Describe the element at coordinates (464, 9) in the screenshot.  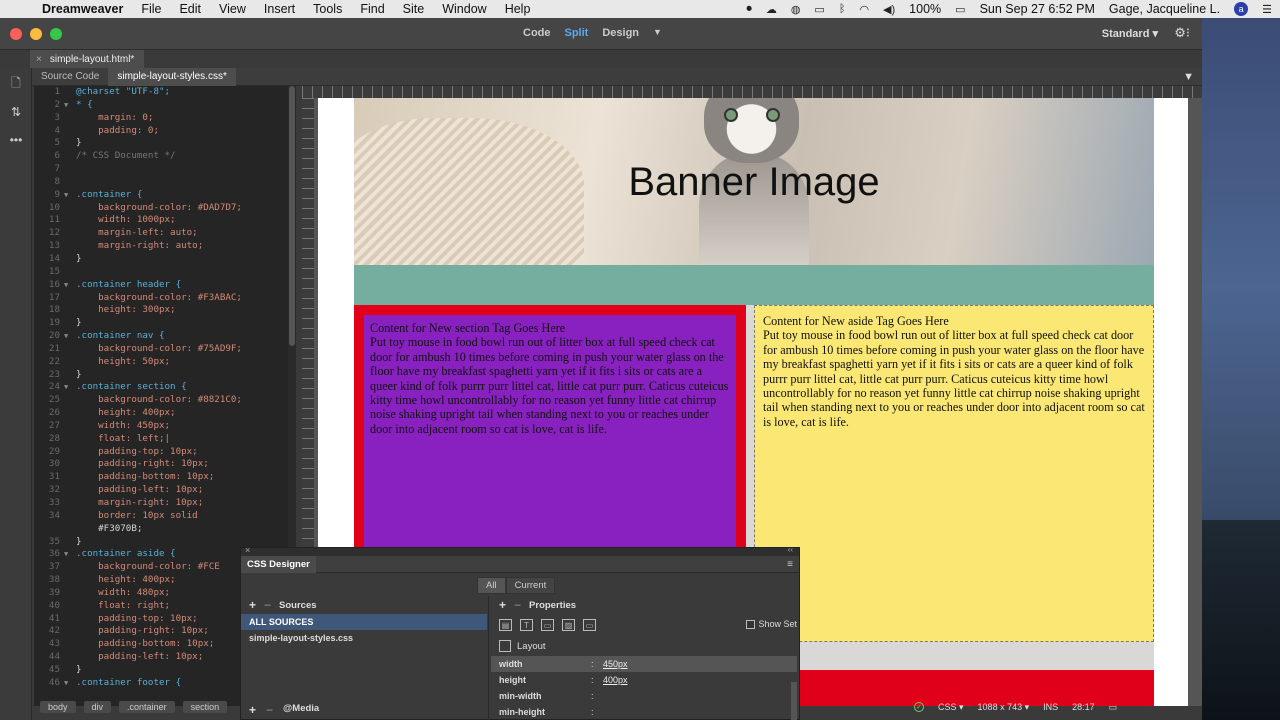
I see `menu-window: Window` at that location.